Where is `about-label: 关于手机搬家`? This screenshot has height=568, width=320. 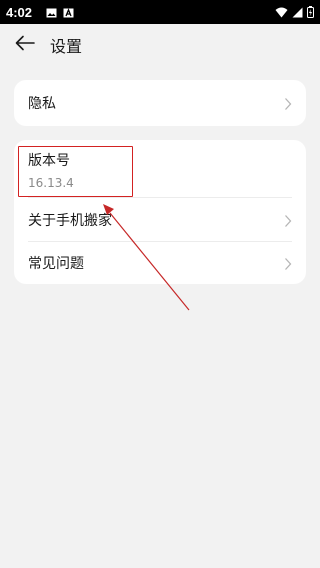 about-label: 关于手机搬家 is located at coordinates (70, 220).